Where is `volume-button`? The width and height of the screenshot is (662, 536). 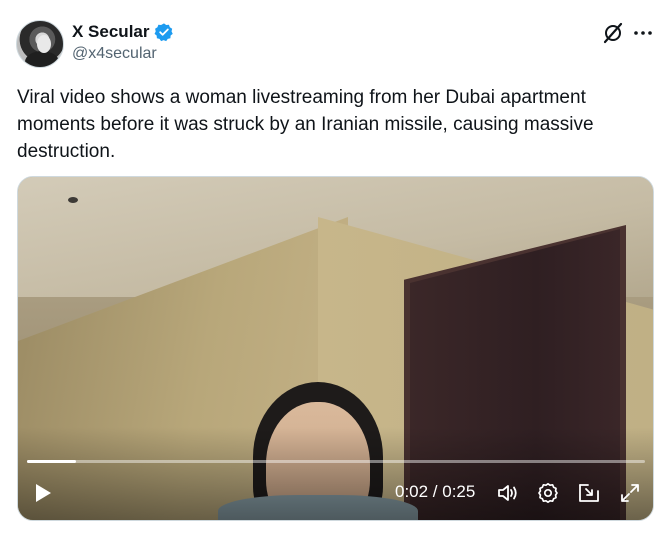
volume-button is located at coordinates (508, 493).